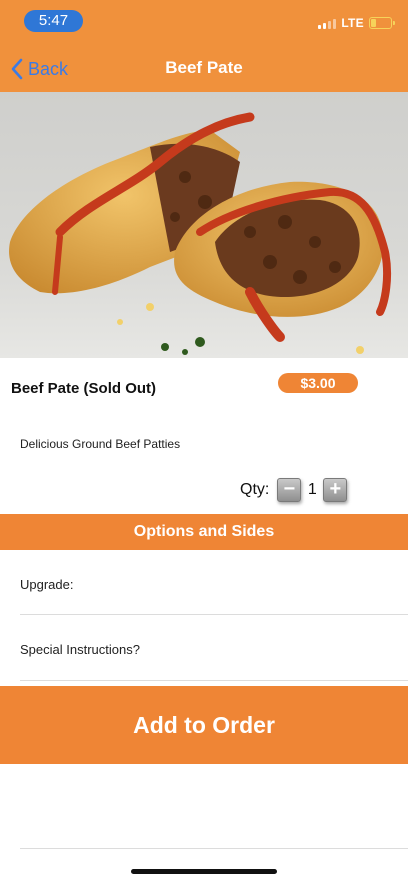 This screenshot has width=408, height=883. I want to click on options-section-header: Options and Sides, so click(204, 532).